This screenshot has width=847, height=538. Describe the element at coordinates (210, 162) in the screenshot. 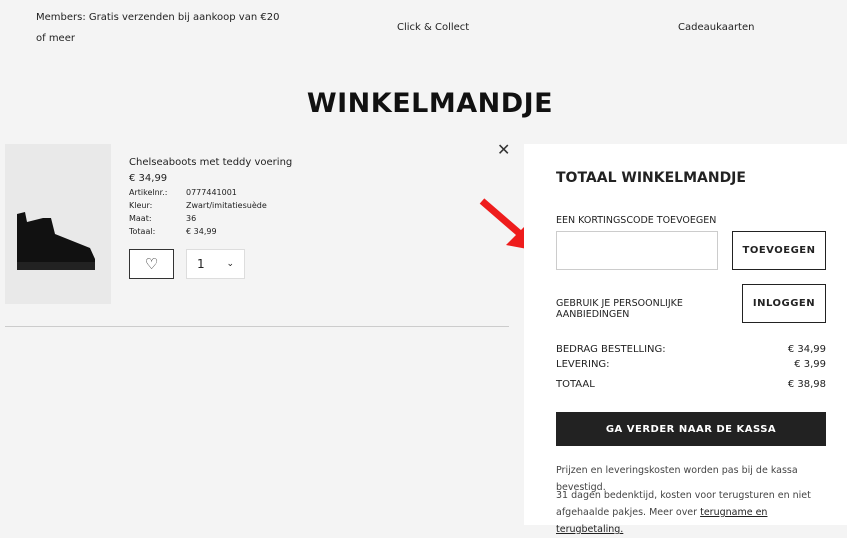

I see `product-name: Chelseaboots met teddy voering` at that location.